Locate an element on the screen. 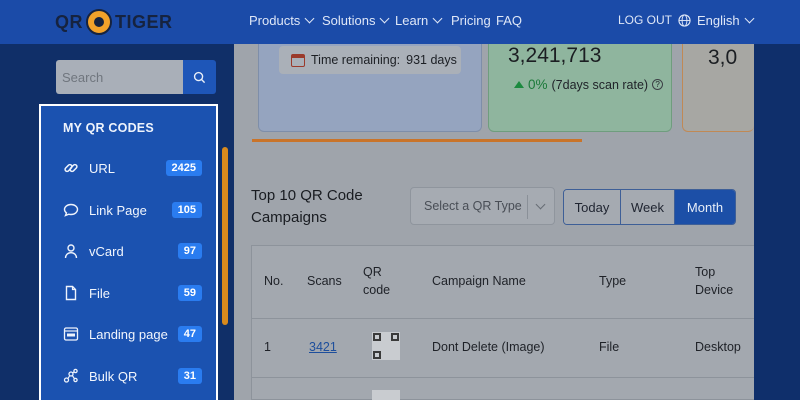 Image resolution: width=800 pixels, height=400 pixels. globe-icon is located at coordinates (684, 20).